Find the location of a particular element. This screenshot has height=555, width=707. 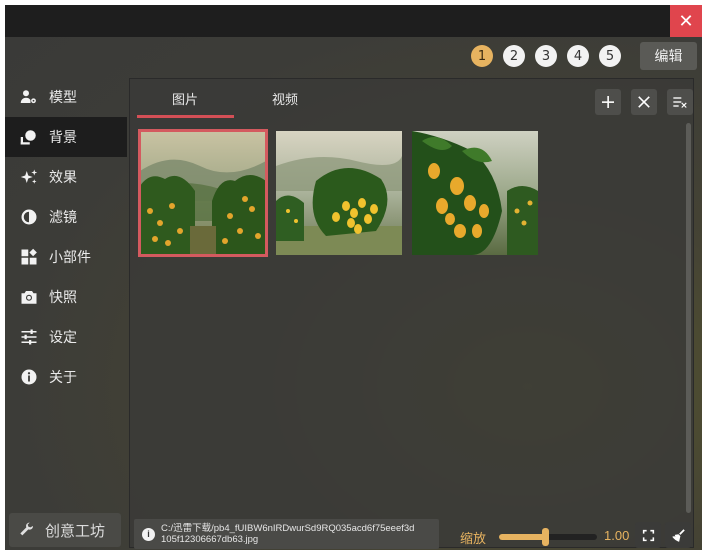

widget-icon is located at coordinates (29, 257).